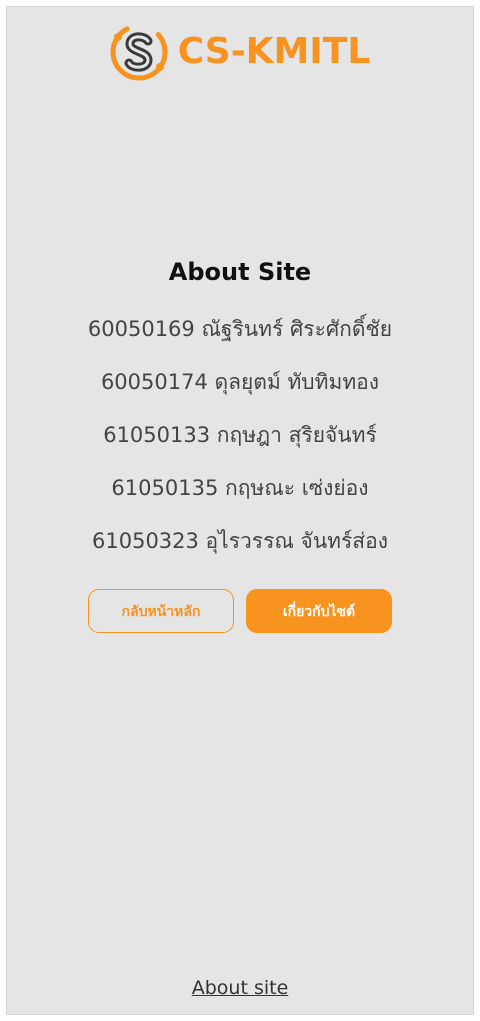  What do you see at coordinates (240, 272) in the screenshot?
I see `page-title: About Site` at bounding box center [240, 272].